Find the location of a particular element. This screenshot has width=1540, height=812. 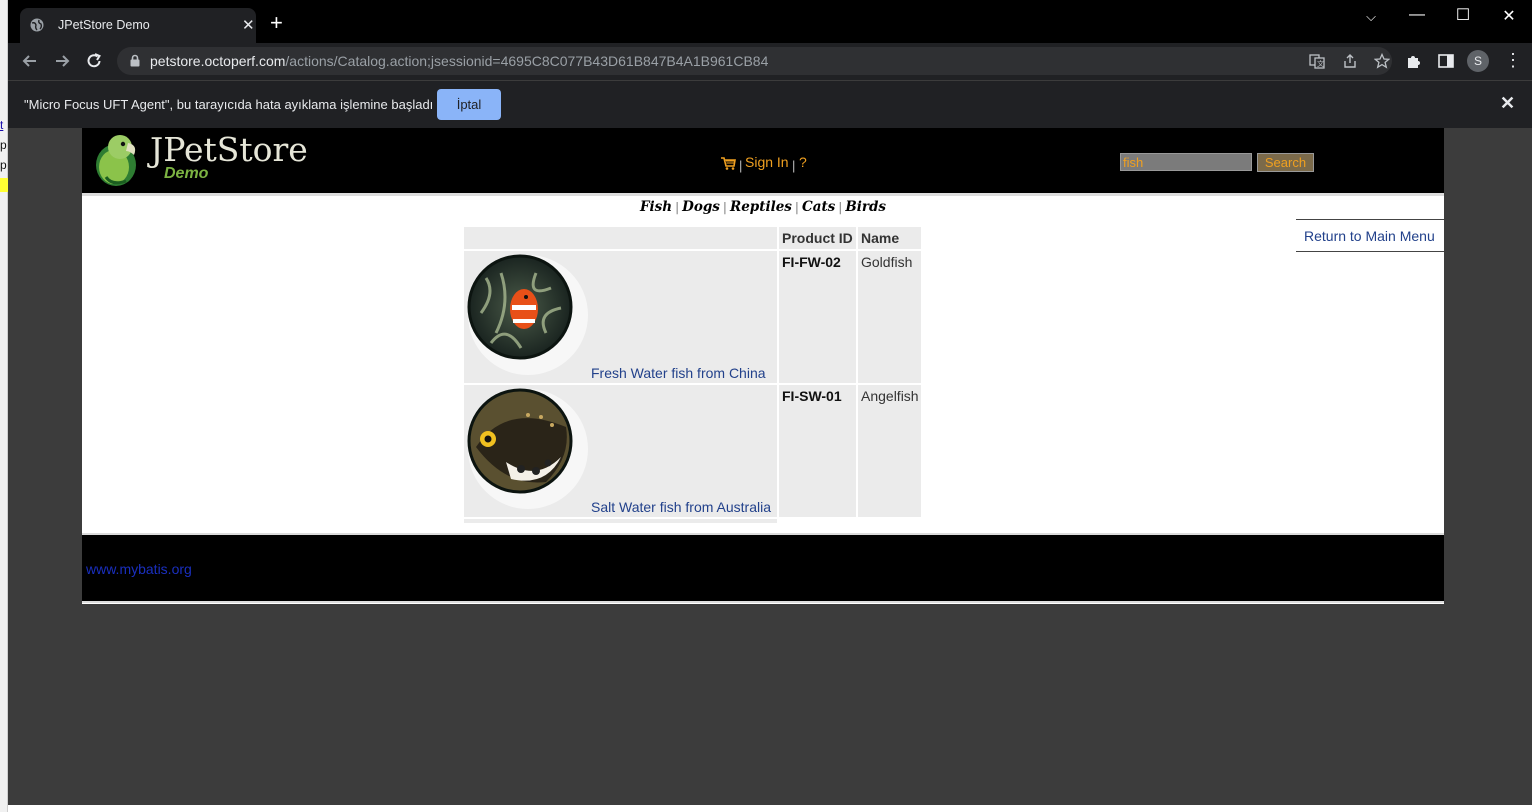

close-window-button: ✕ is located at coordinates (1509, 16).